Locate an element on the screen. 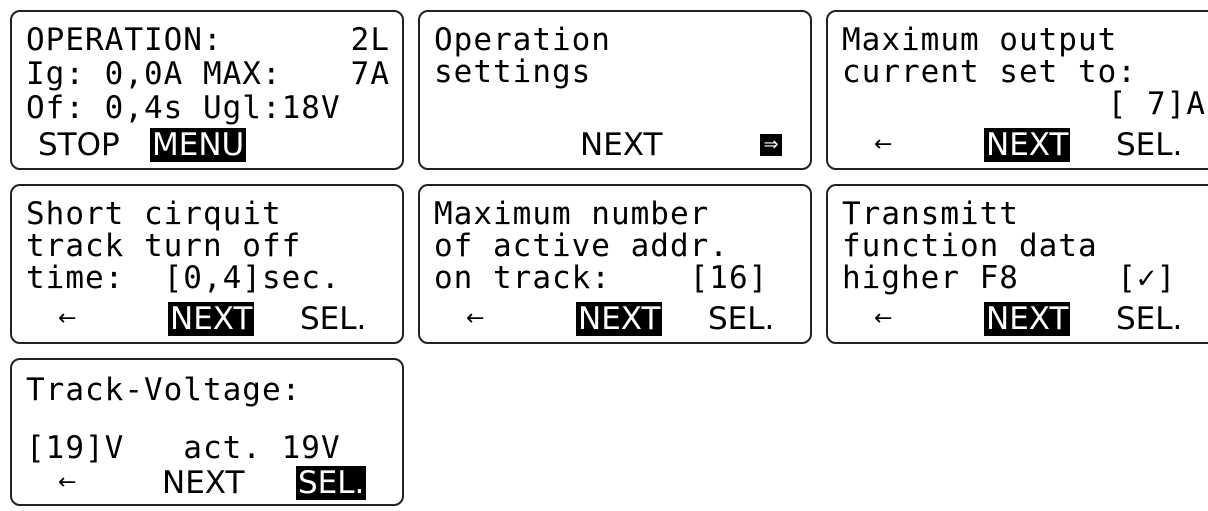  screen-title-line-2: function data is located at coordinates (970, 246).